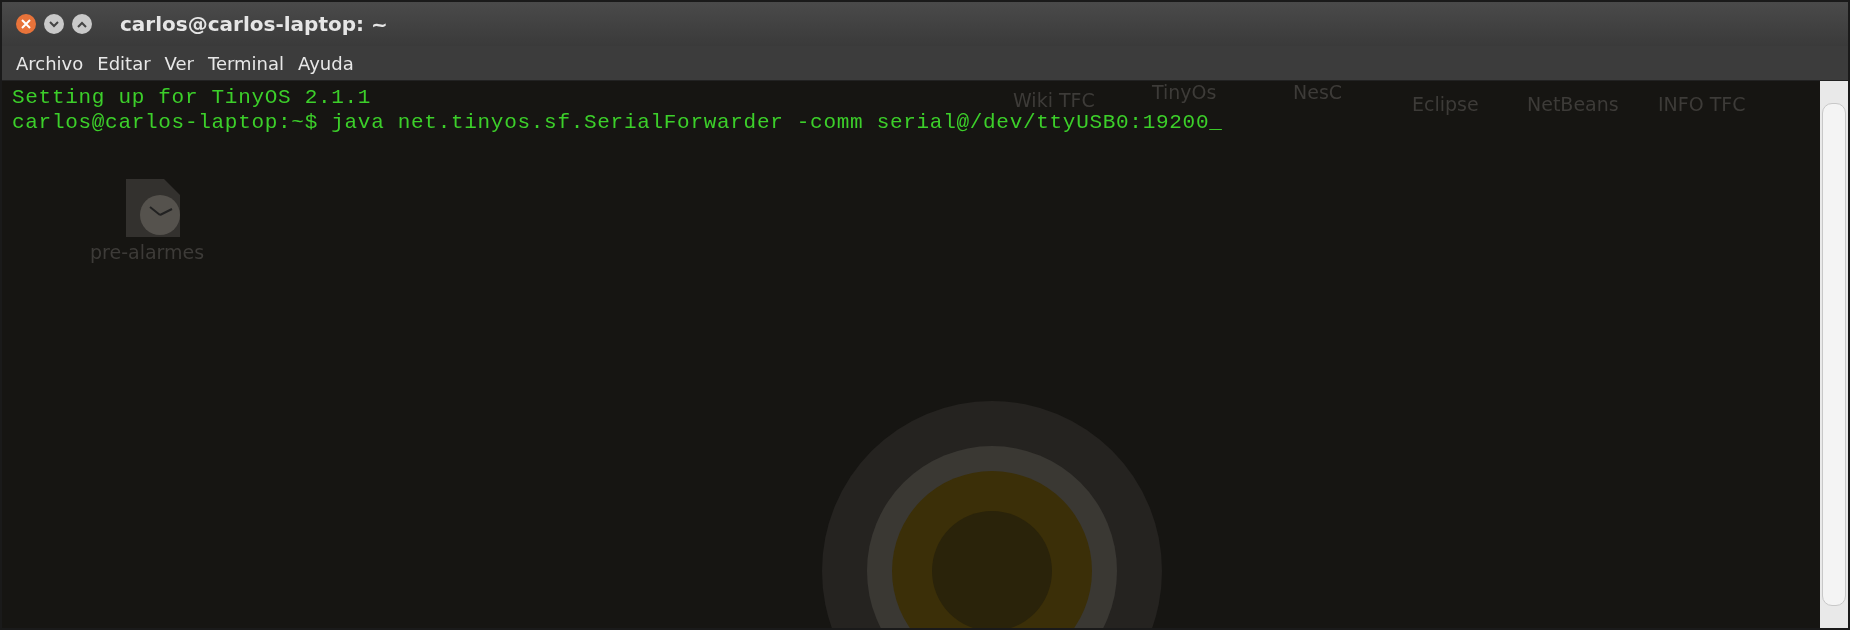  I want to click on terminal-line: Setting up for TinyOS 2.1.1, so click(192, 97).